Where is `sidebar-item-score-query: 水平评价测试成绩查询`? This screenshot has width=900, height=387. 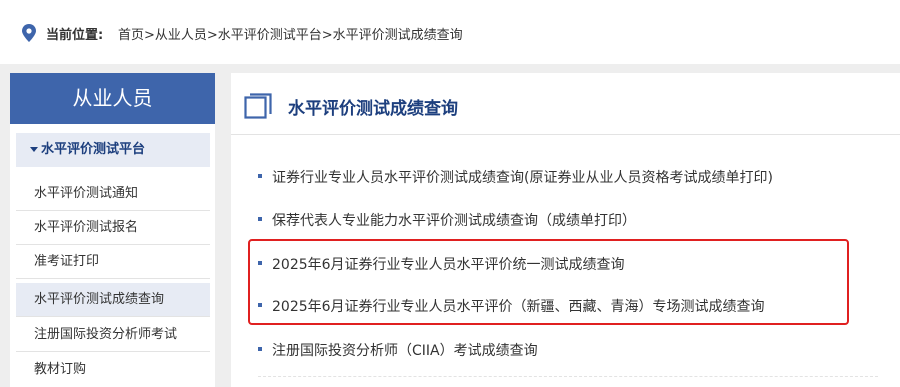 sidebar-item-score-query: 水平评价测试成绩查询 is located at coordinates (113, 300).